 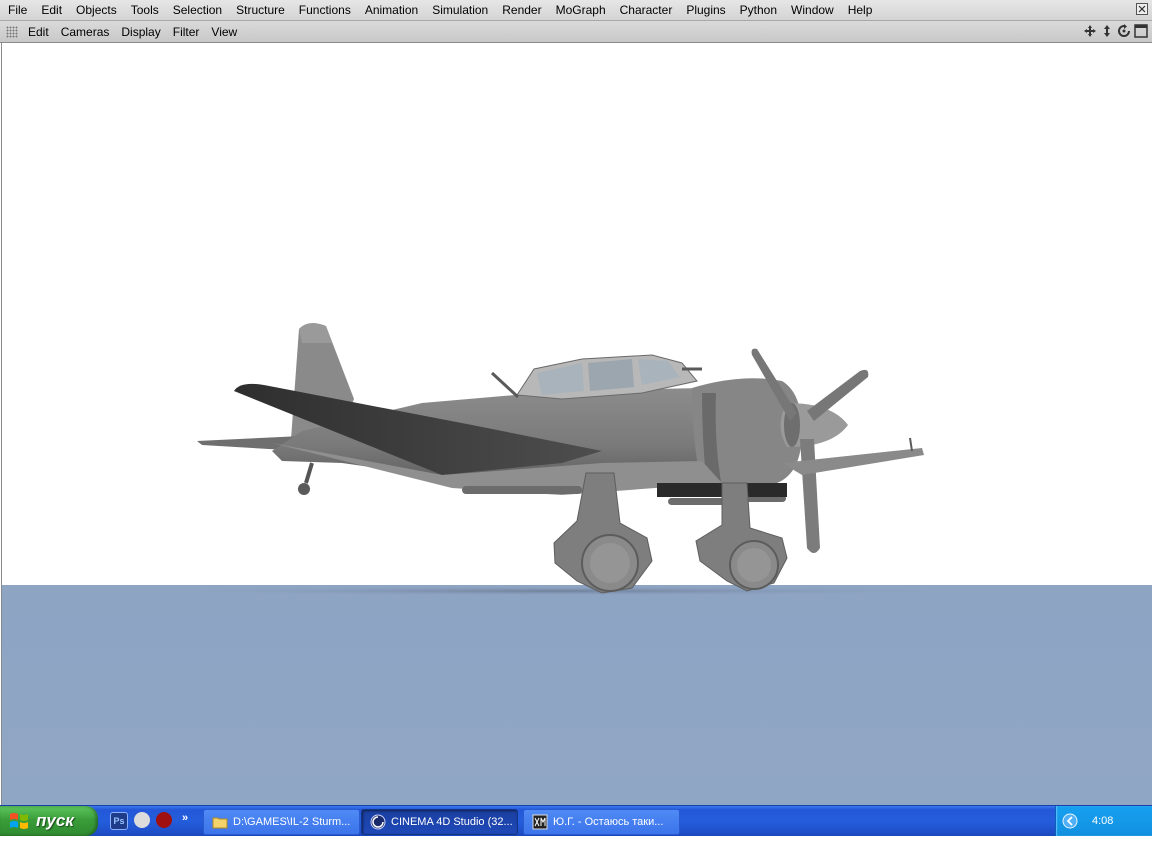 I want to click on menu-objects: Objects, so click(x=95, y=10).